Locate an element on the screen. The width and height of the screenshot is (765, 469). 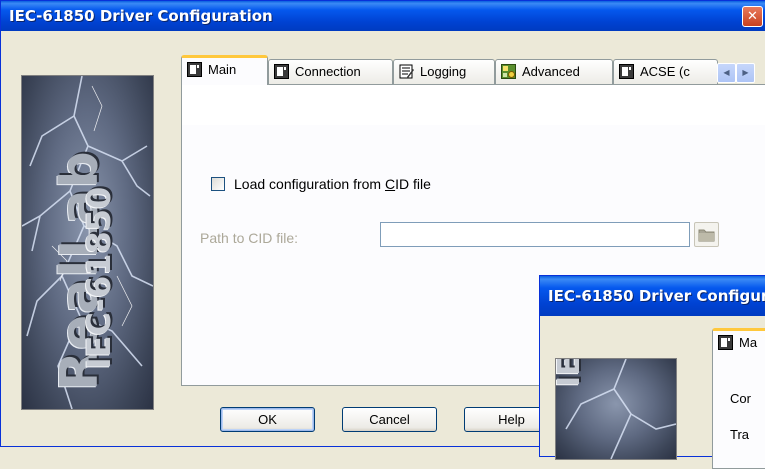
close-button: ✕ is located at coordinates (752, 16).